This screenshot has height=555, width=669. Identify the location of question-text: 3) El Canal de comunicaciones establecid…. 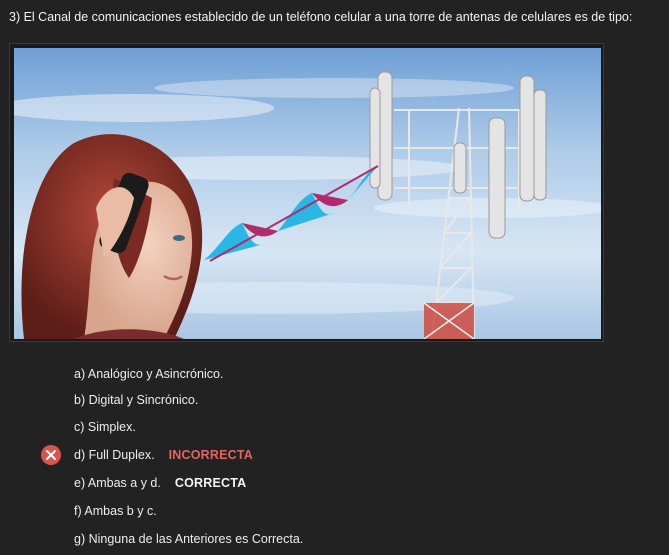
(321, 17).